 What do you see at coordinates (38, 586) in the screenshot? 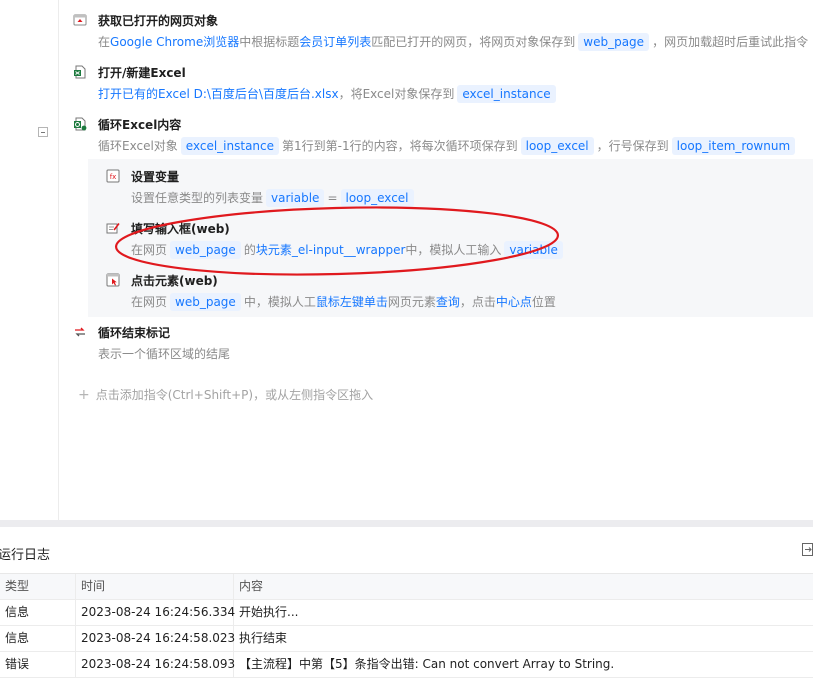
I see `column-header-type: 类型` at bounding box center [38, 586].